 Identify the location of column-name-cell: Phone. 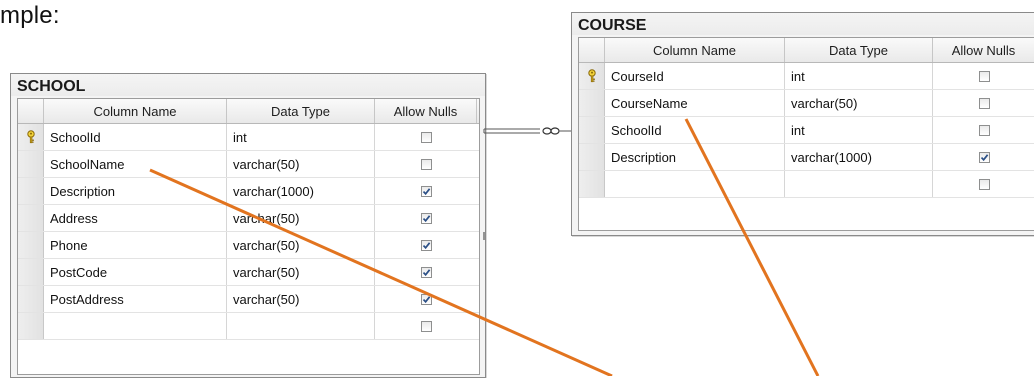
(135, 245).